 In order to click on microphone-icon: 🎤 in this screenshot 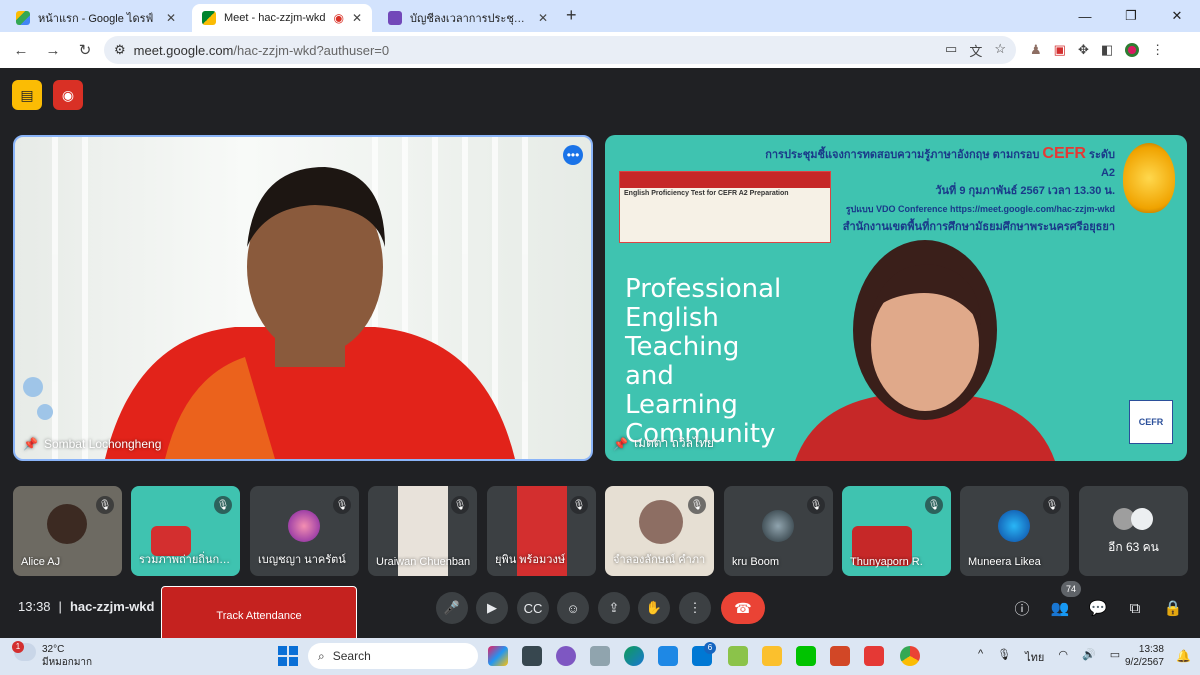, I will do `click(452, 608)`.